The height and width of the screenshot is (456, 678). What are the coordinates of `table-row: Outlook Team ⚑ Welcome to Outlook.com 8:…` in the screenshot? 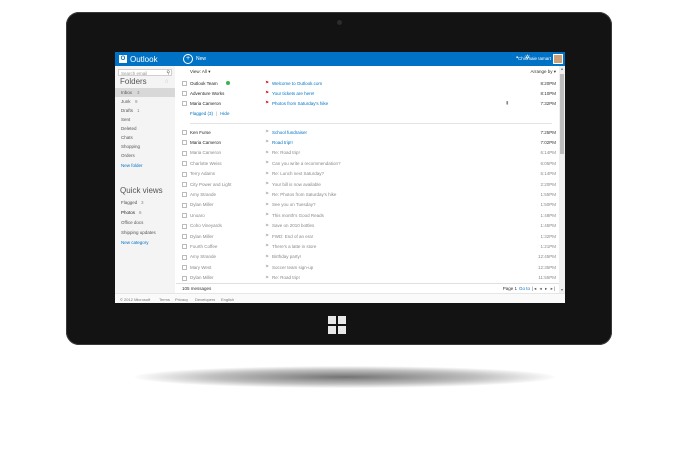 It's located at (366, 83).